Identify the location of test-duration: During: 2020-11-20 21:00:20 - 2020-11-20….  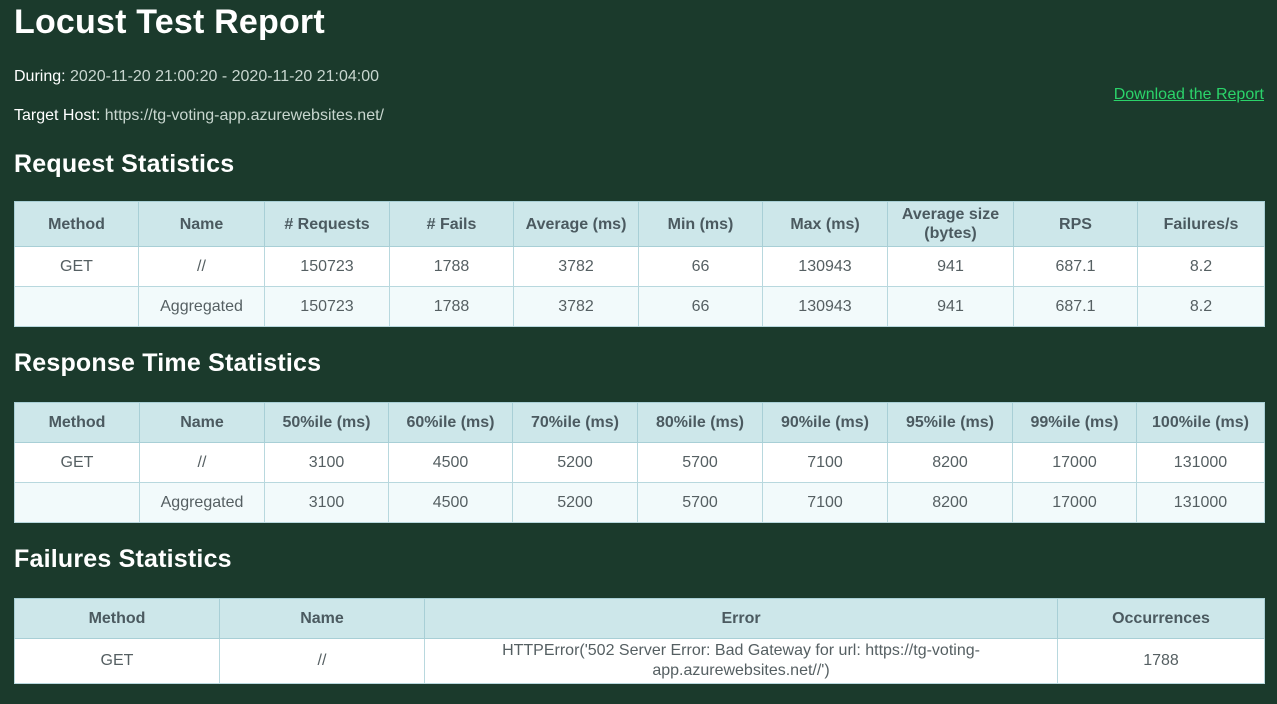
(196, 77).